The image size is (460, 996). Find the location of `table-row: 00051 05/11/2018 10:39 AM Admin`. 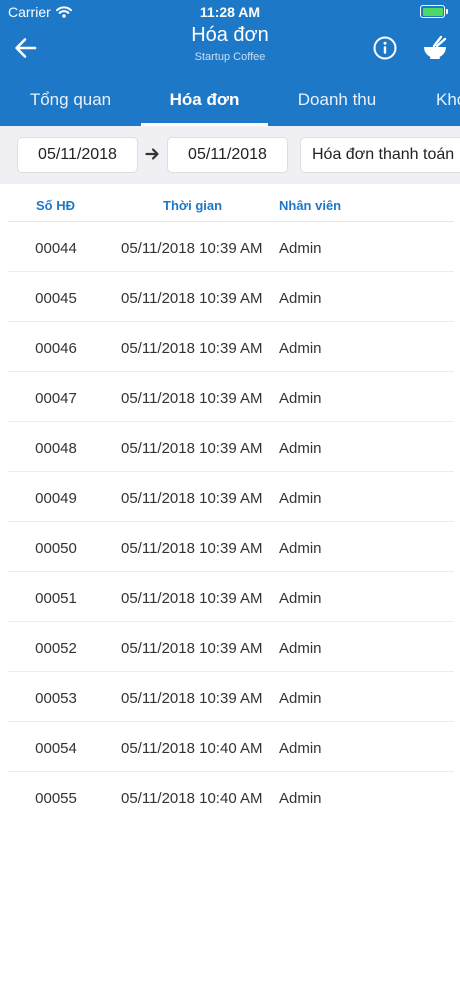

table-row: 00051 05/11/2018 10:39 AM Admin is located at coordinates (231, 597).